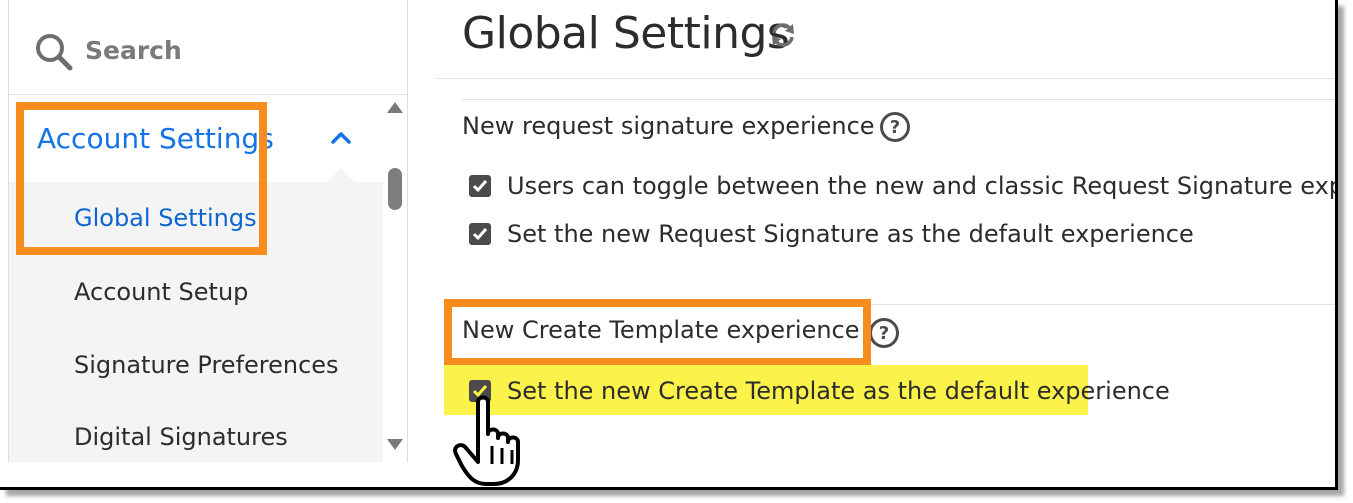  I want to click on account-settings-header: Account Settings, so click(196, 139).